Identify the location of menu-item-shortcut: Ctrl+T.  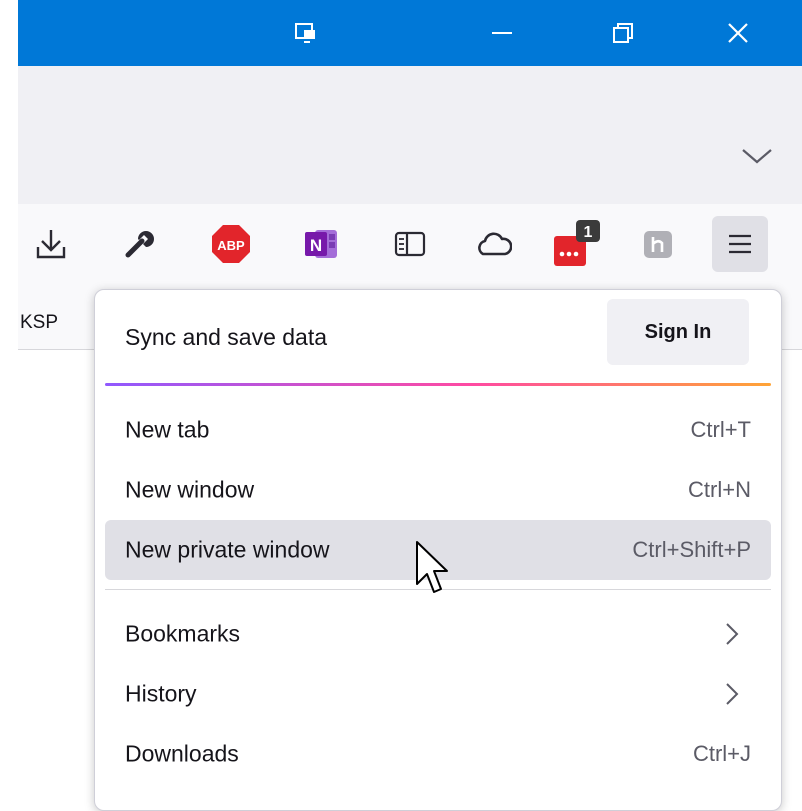
(721, 429).